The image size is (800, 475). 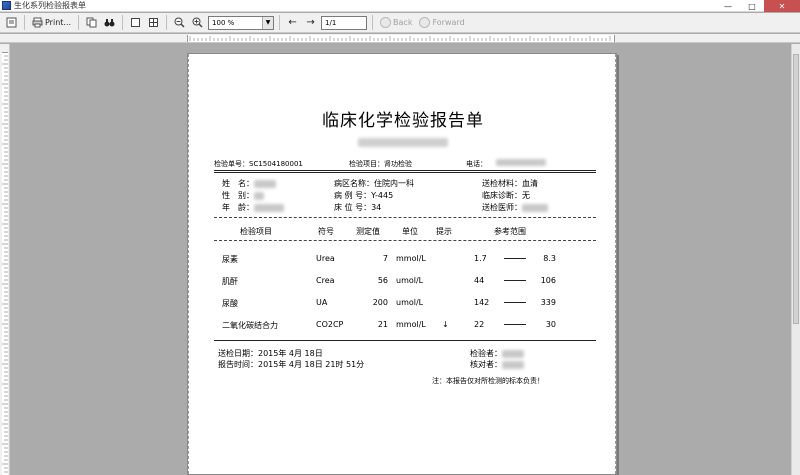 What do you see at coordinates (488, 381) in the screenshot?
I see `disclaimer-note: 注：本报告仅对所检测的标本负责！` at bounding box center [488, 381].